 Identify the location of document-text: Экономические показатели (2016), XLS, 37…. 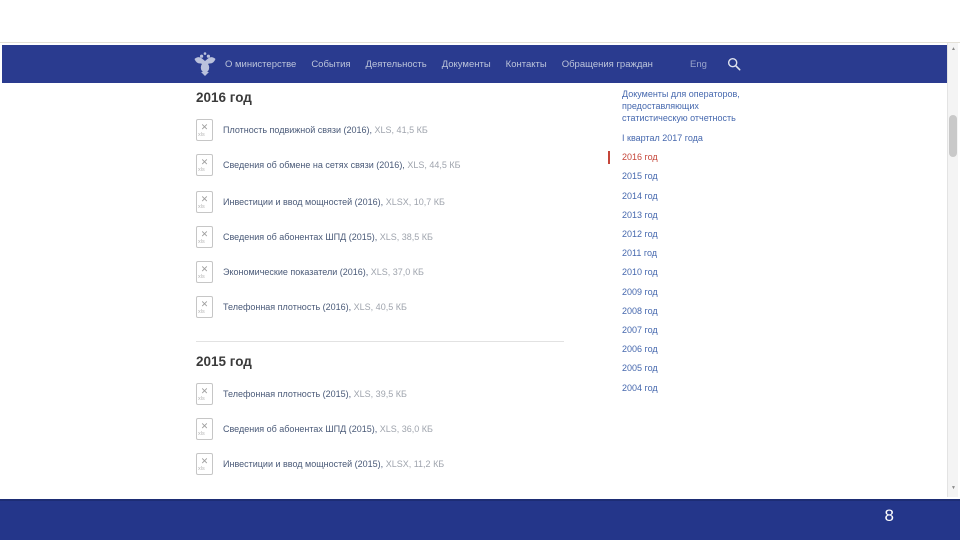
(323, 272).